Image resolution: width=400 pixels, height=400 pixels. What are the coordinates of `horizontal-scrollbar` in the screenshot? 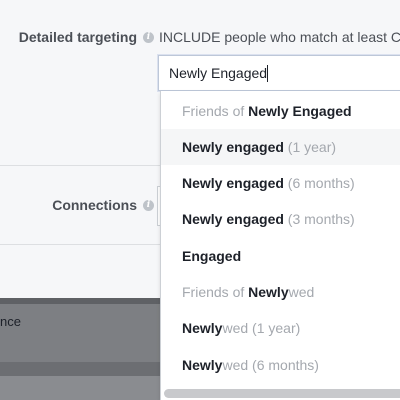 It's located at (282, 393).